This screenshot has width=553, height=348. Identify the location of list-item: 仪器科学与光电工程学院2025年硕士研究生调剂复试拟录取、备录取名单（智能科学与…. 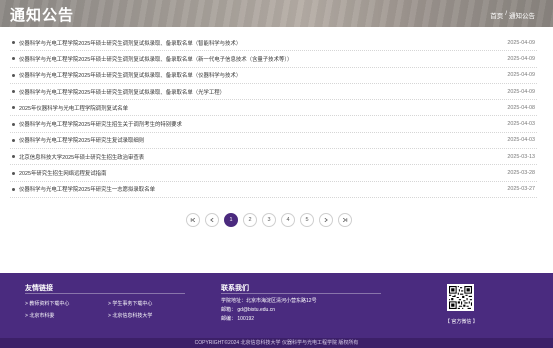
(273, 43).